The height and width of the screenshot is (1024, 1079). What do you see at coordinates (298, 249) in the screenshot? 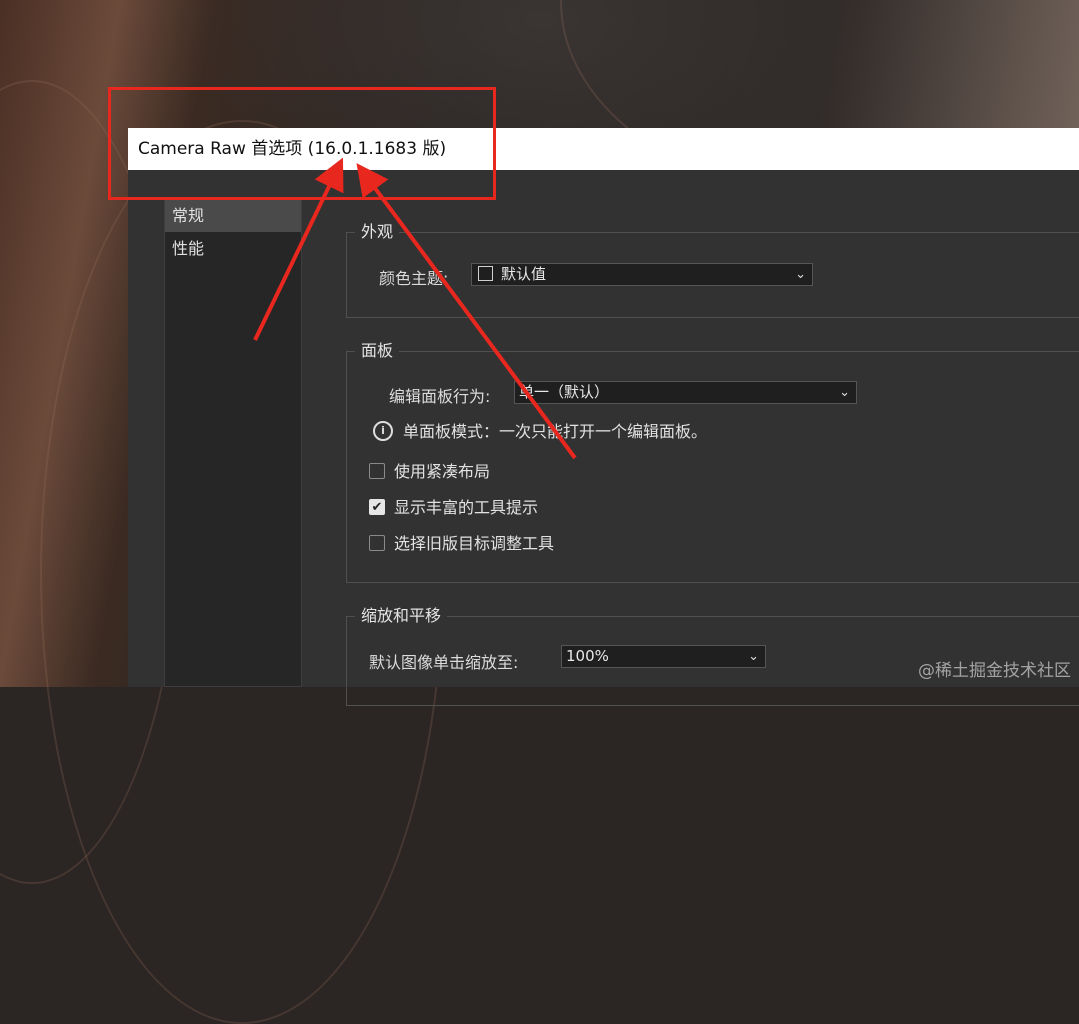
I see `annotation-arrow-left` at bounding box center [298, 249].